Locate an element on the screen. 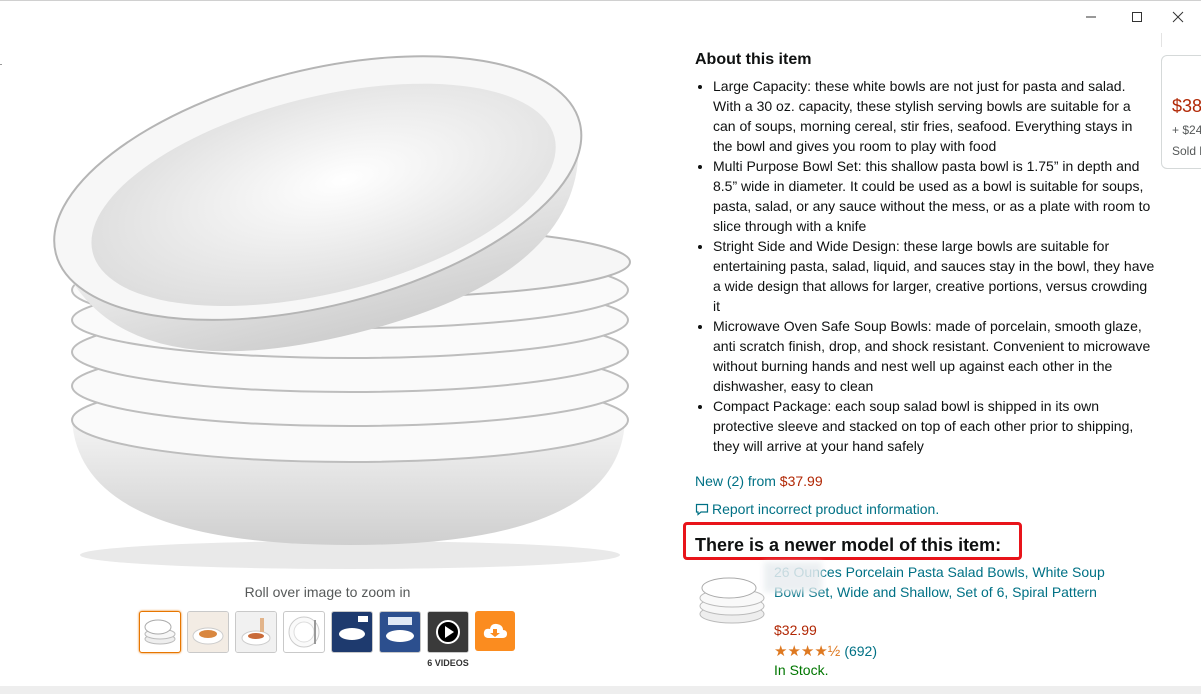 Image resolution: width=1201 pixels, height=694 pixels. window-titlebar is located at coordinates (600, 16).